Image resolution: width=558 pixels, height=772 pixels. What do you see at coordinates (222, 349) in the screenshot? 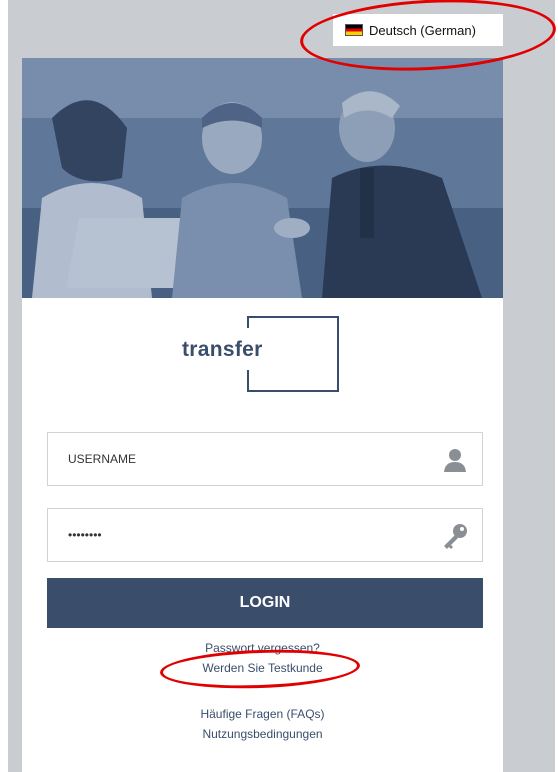
I see `logo-text: transfer` at bounding box center [222, 349].